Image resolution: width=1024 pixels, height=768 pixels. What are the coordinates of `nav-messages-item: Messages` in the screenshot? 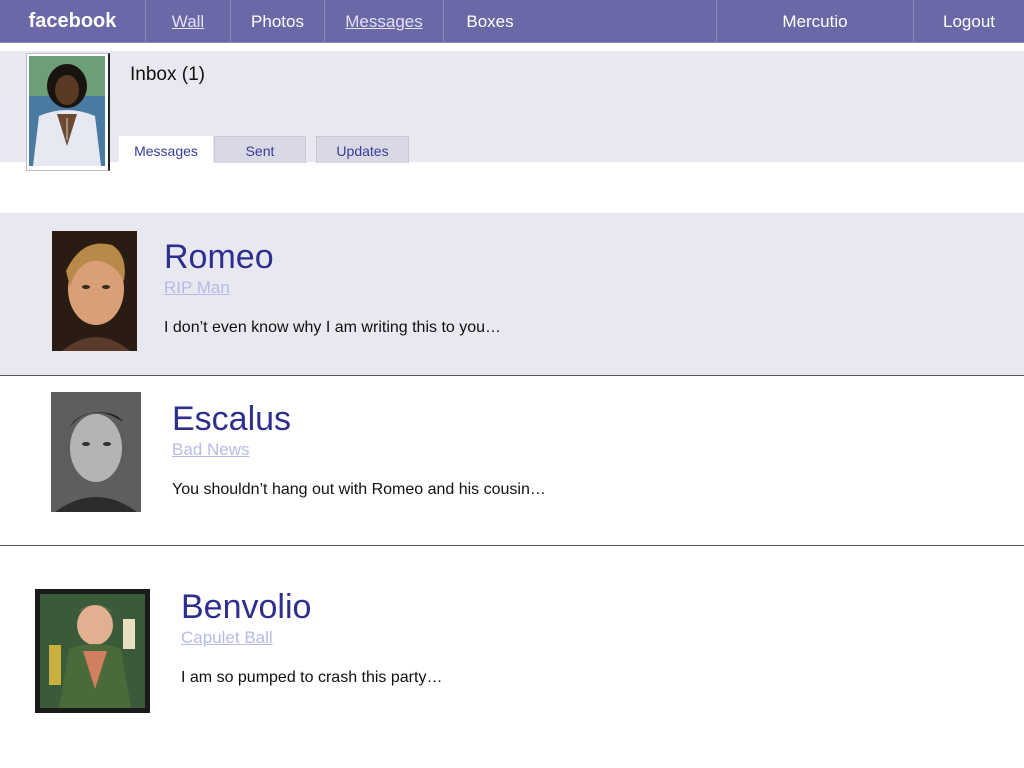 It's located at (384, 21).